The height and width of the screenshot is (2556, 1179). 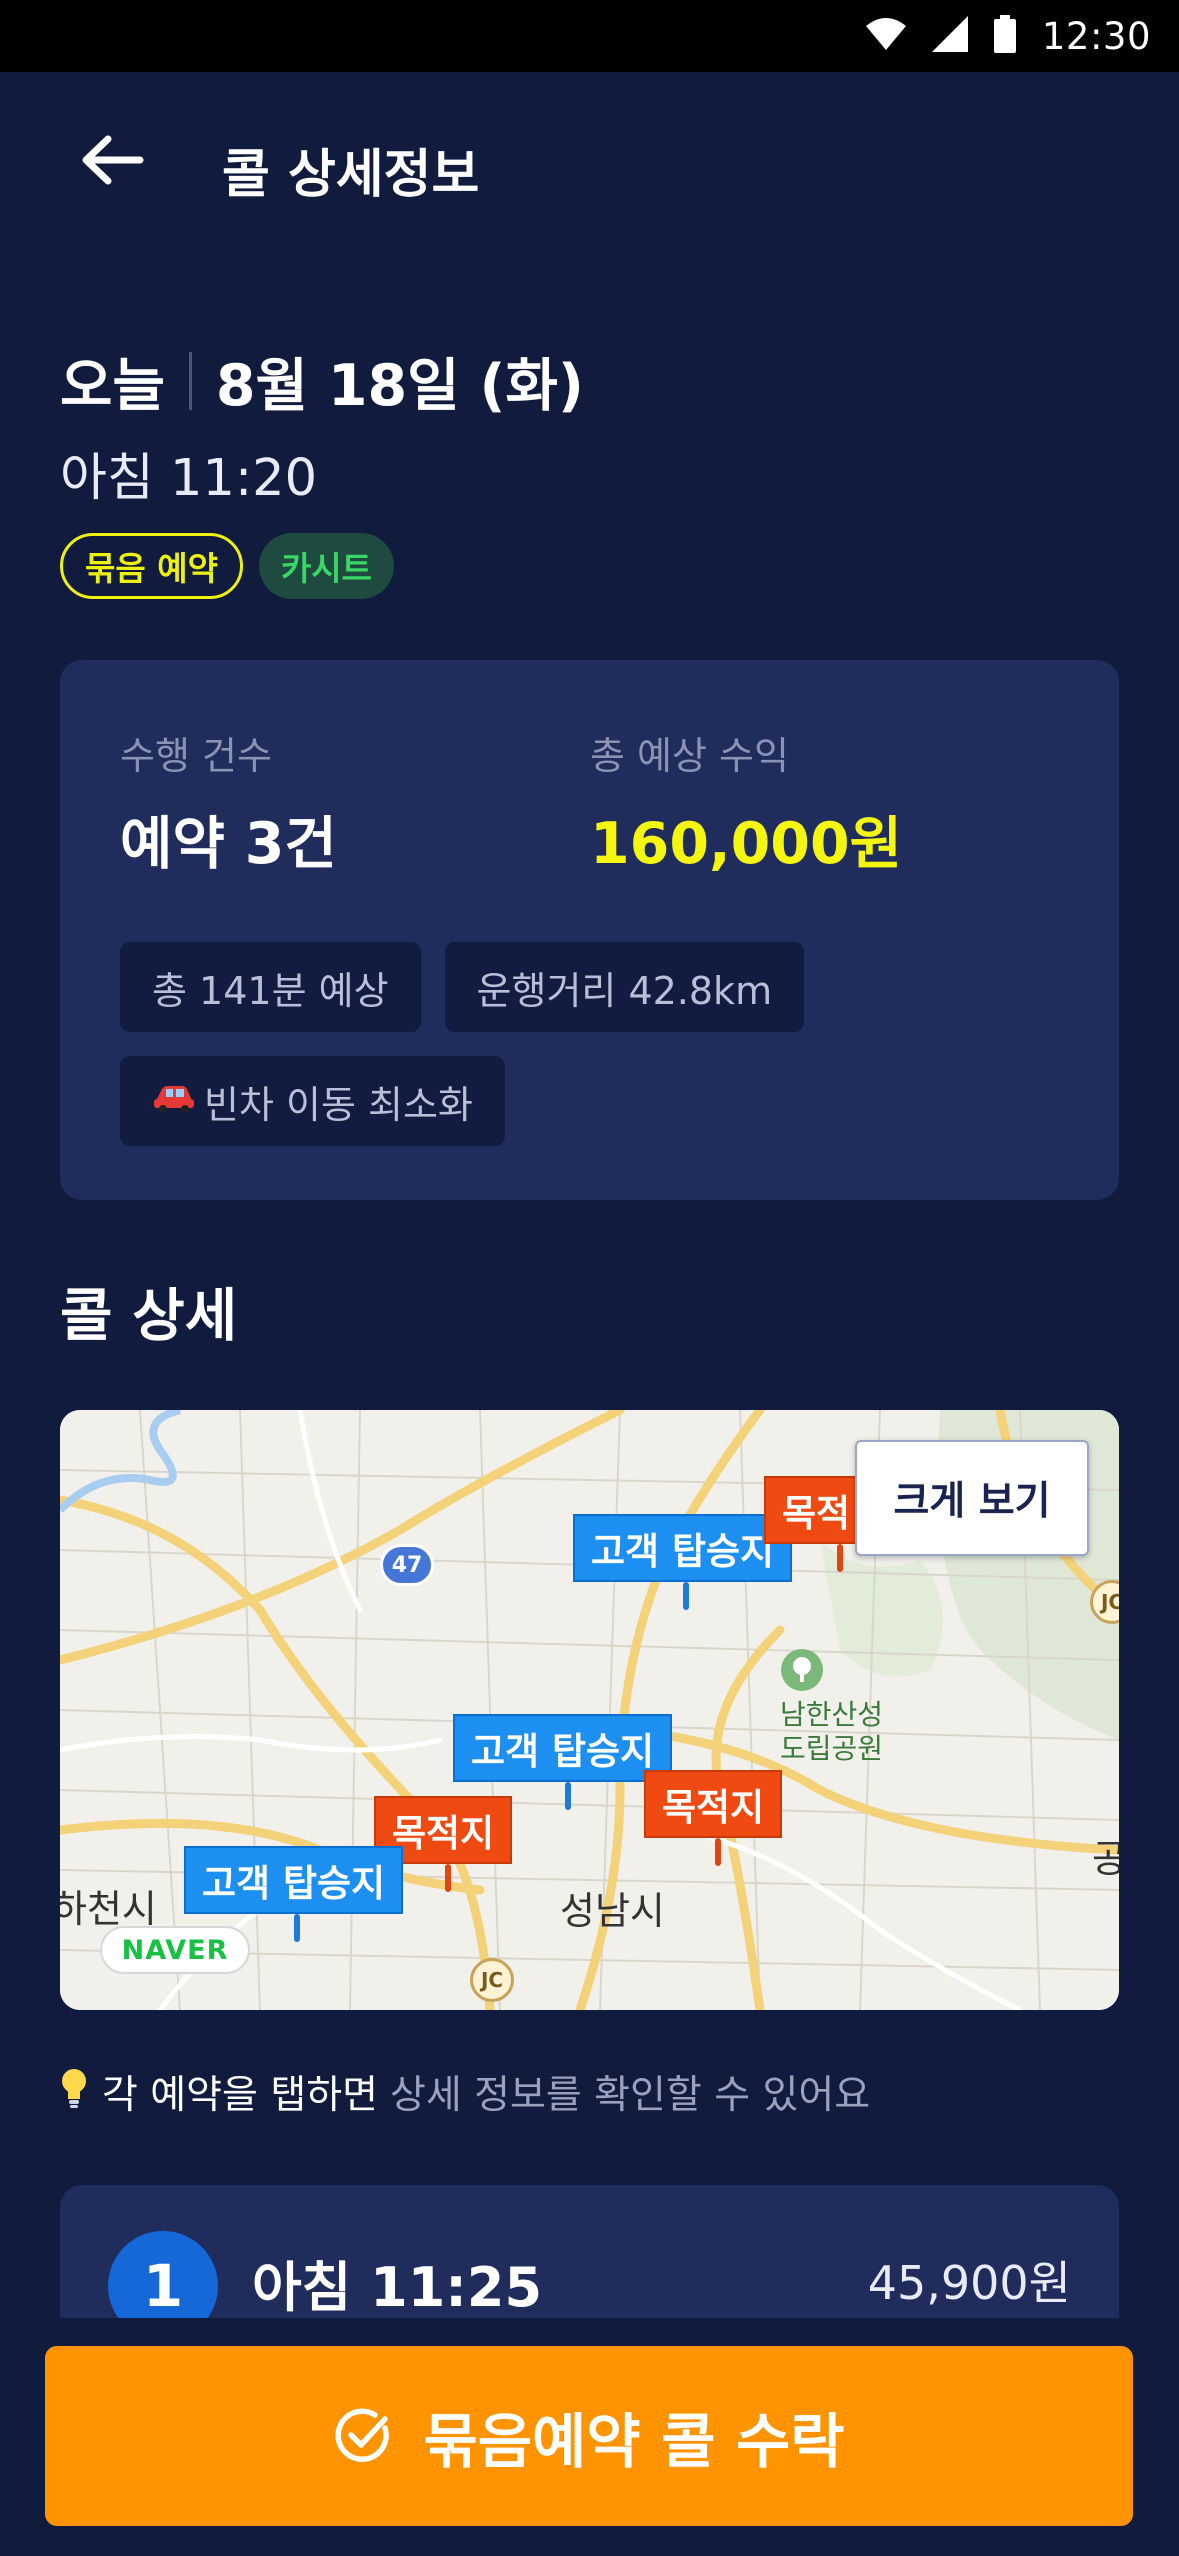 I want to click on section-title: 콜 상세, so click(x=149, y=1316).